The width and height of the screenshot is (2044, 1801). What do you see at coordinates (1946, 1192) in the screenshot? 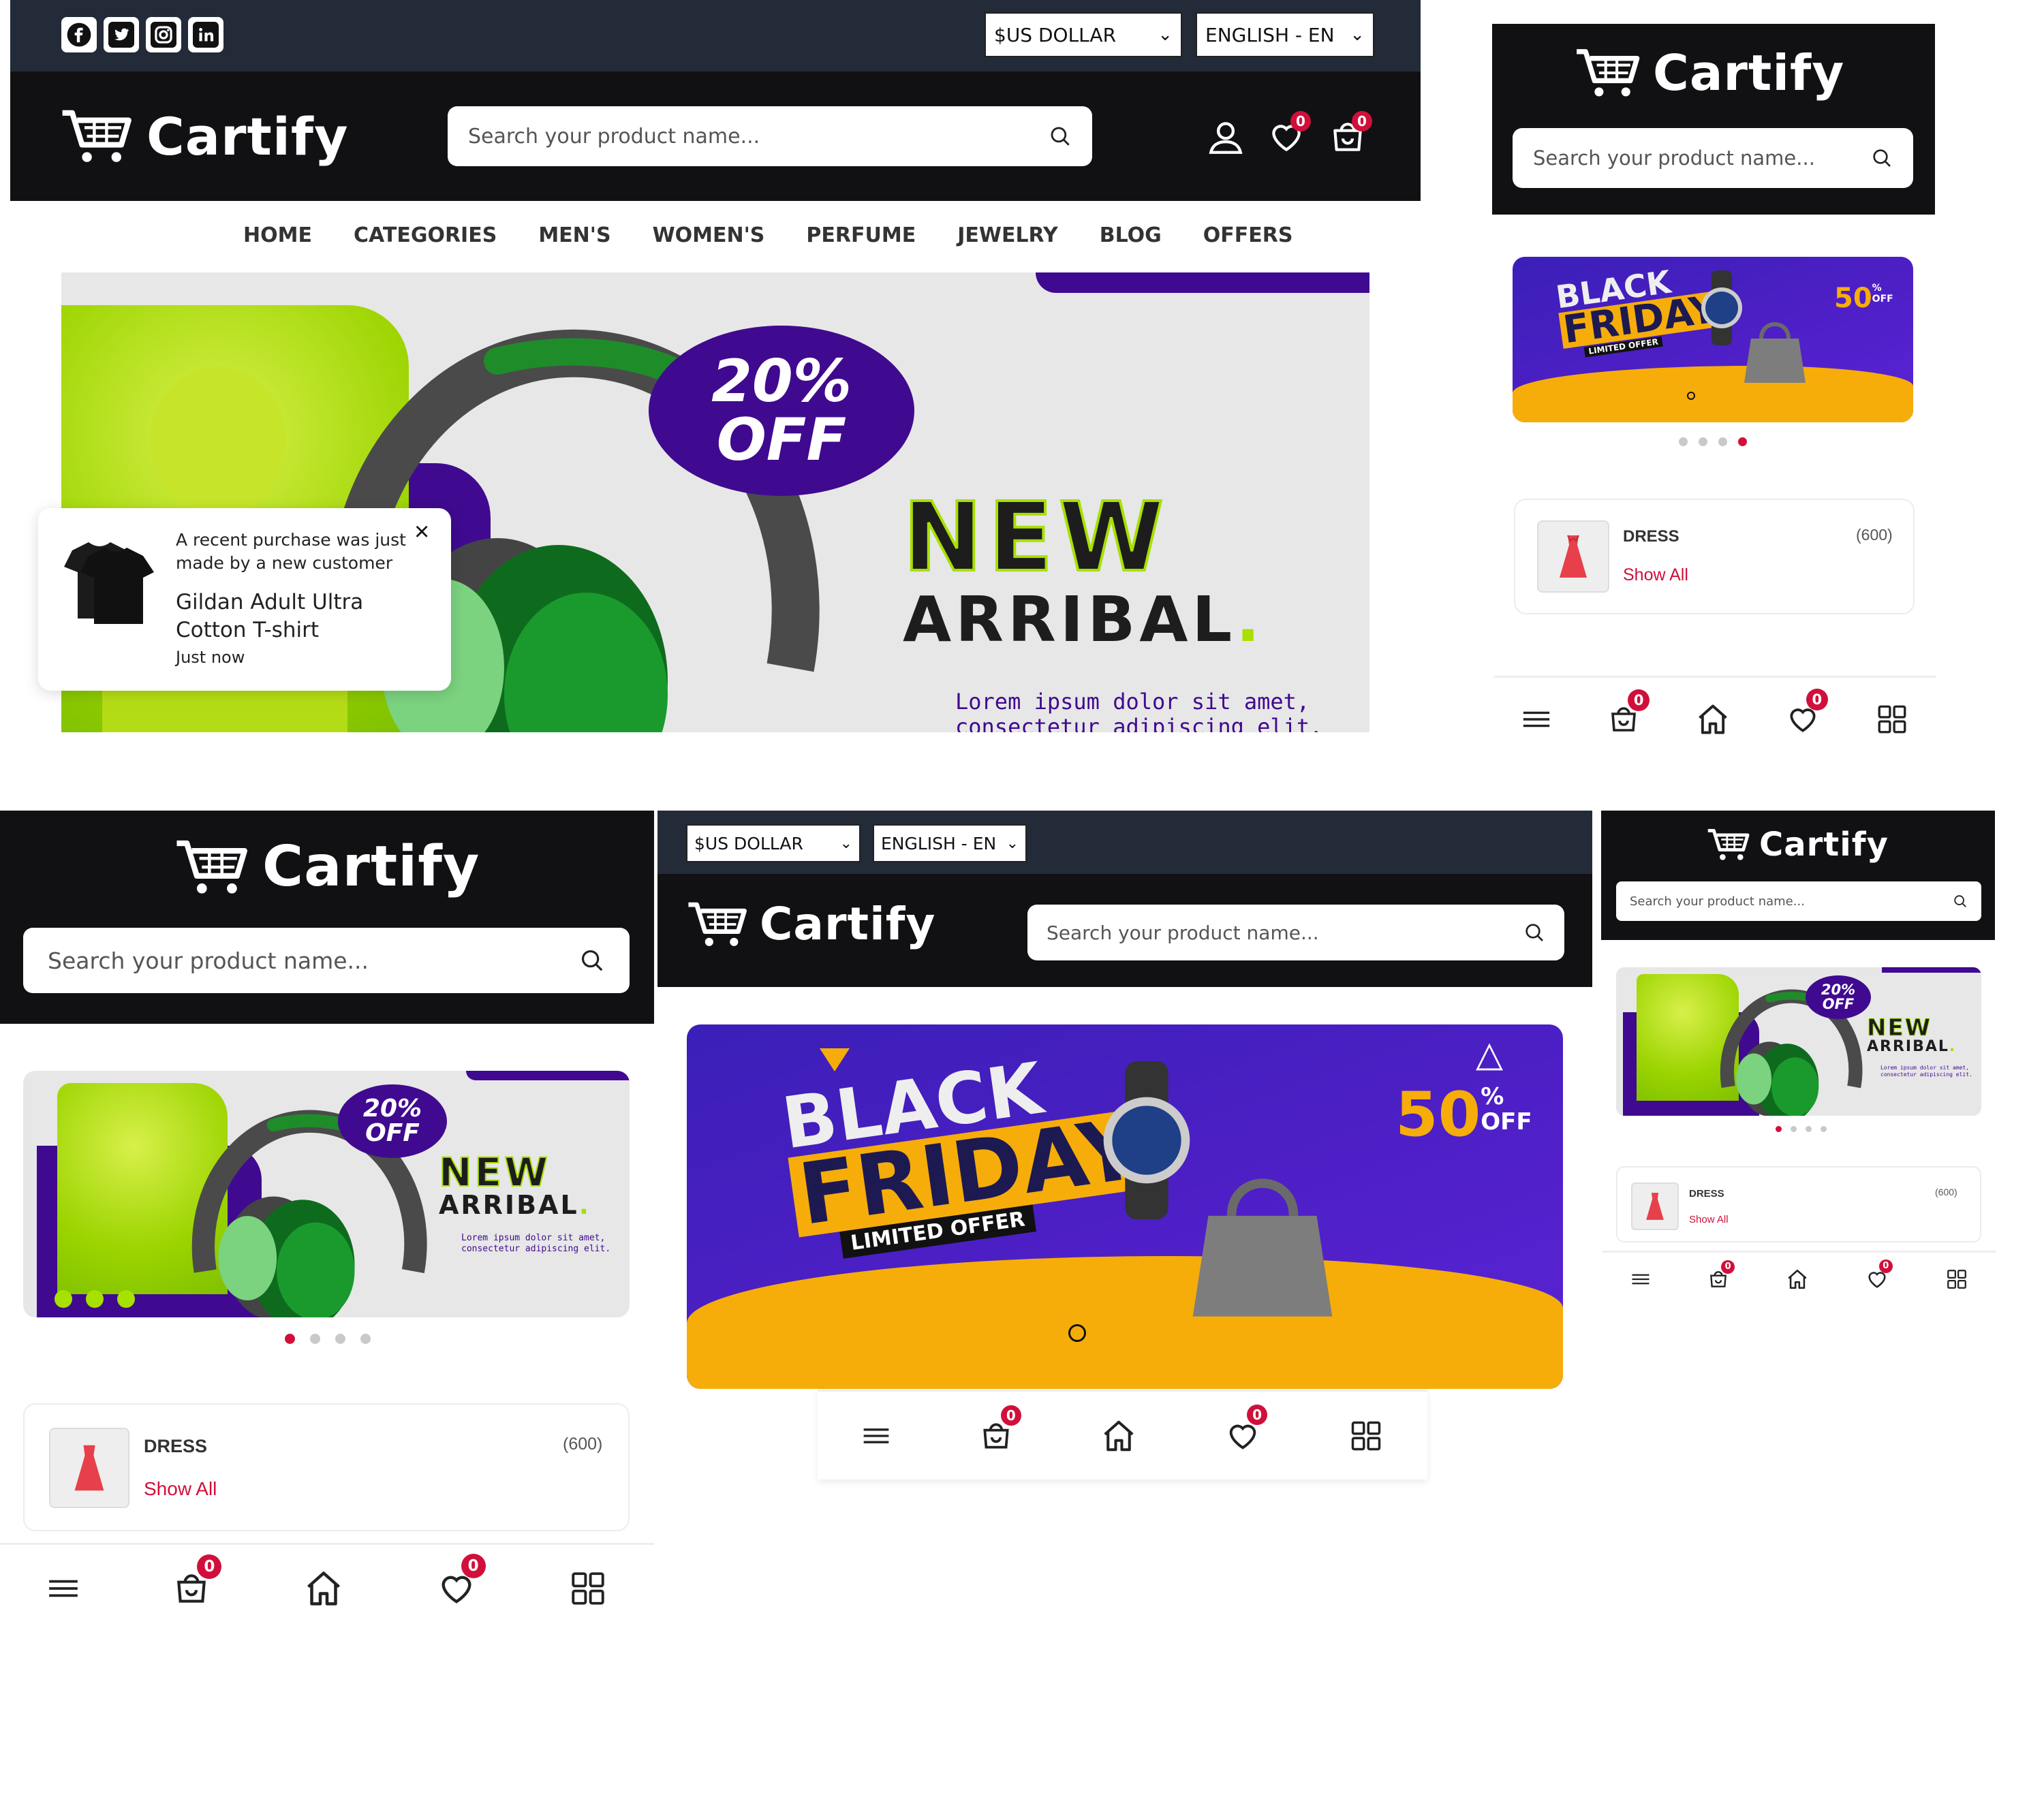
I see `category-count: (600)` at bounding box center [1946, 1192].